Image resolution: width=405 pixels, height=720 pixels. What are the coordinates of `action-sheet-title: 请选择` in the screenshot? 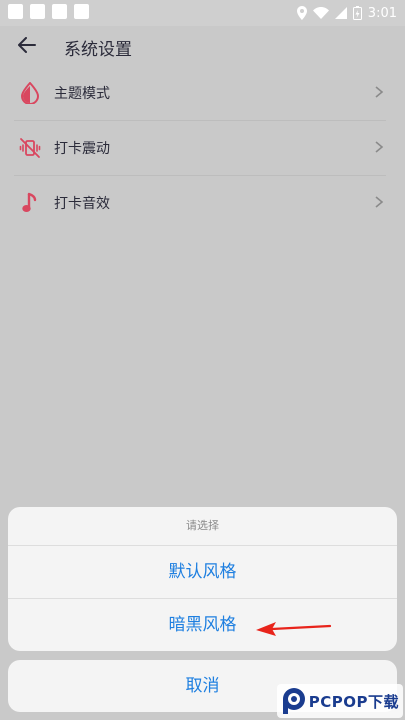 It's located at (202, 525).